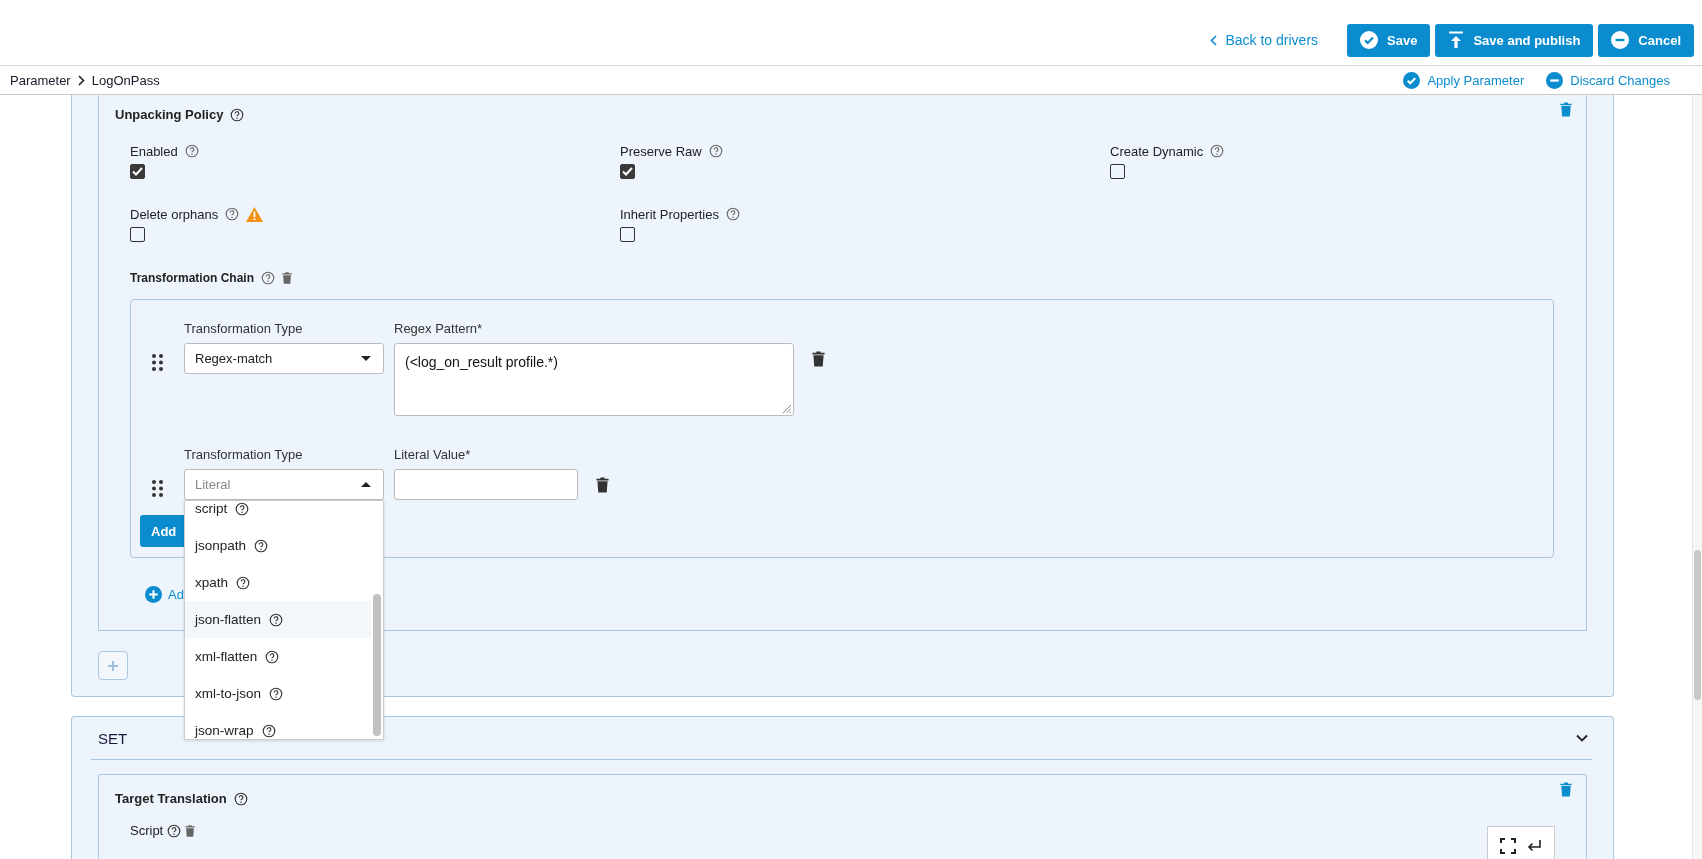 The image size is (1702, 859). Describe the element at coordinates (486, 484) in the screenshot. I see `literal-field` at that location.